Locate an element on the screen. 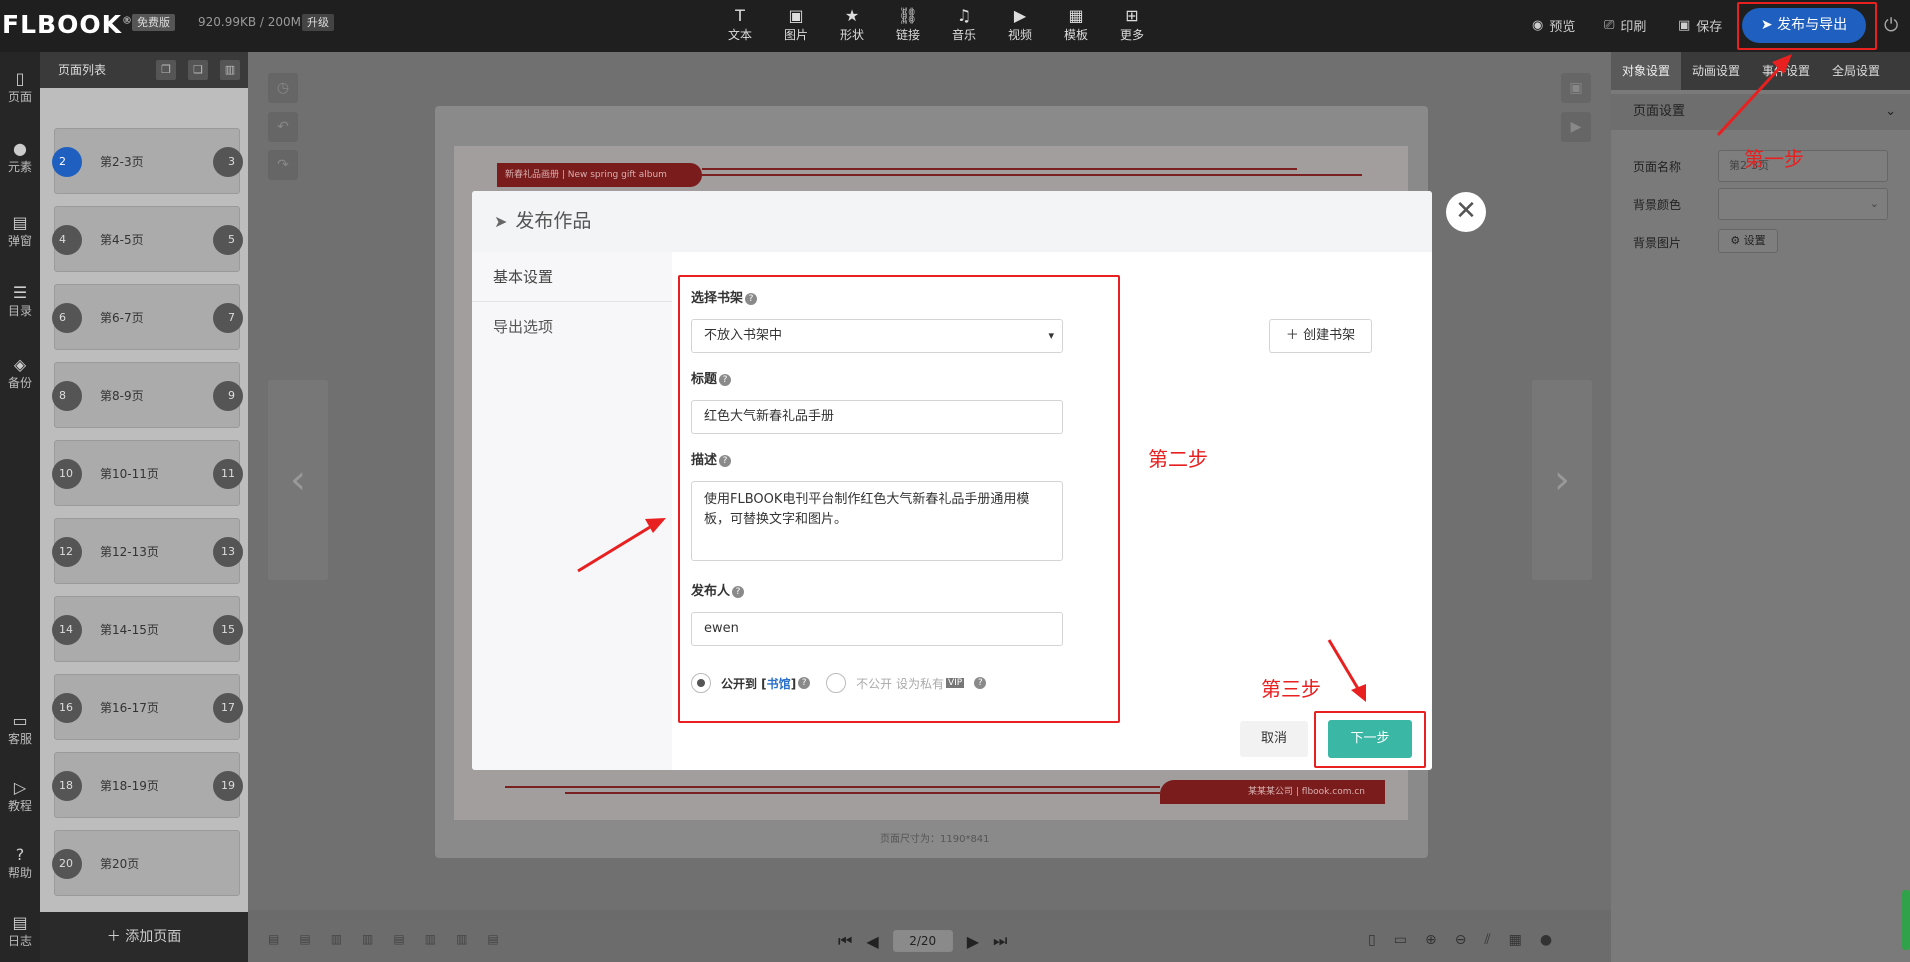  preview-button: ◉ 预览 is located at coordinates (1553, 25).